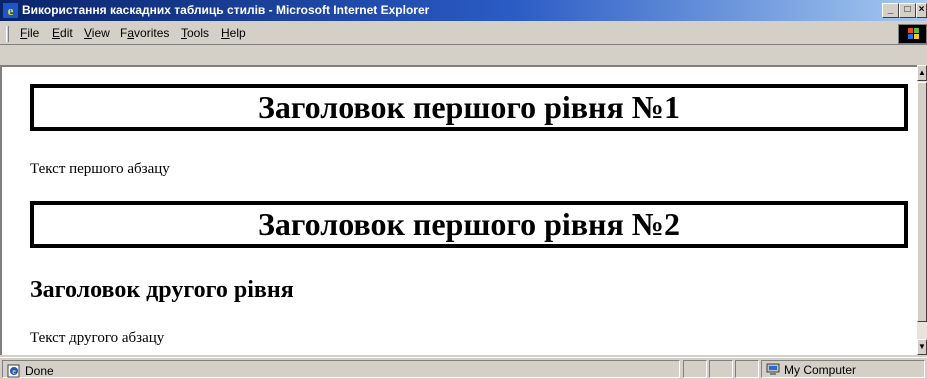  What do you see at coordinates (912, 34) in the screenshot?
I see `windows-flag-icon` at bounding box center [912, 34].